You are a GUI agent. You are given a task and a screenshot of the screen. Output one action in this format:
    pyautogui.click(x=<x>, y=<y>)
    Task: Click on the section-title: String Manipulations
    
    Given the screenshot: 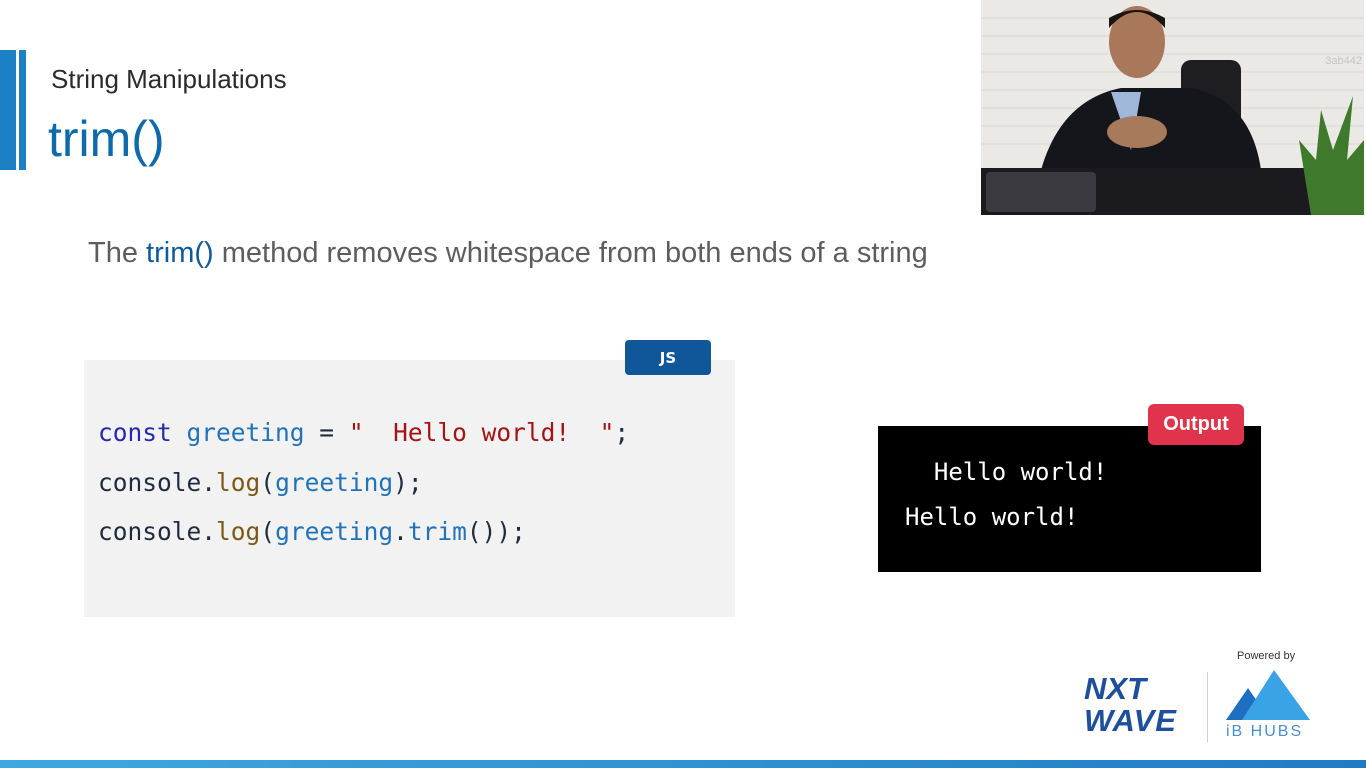 What is the action you would take?
    pyautogui.click(x=169, y=79)
    